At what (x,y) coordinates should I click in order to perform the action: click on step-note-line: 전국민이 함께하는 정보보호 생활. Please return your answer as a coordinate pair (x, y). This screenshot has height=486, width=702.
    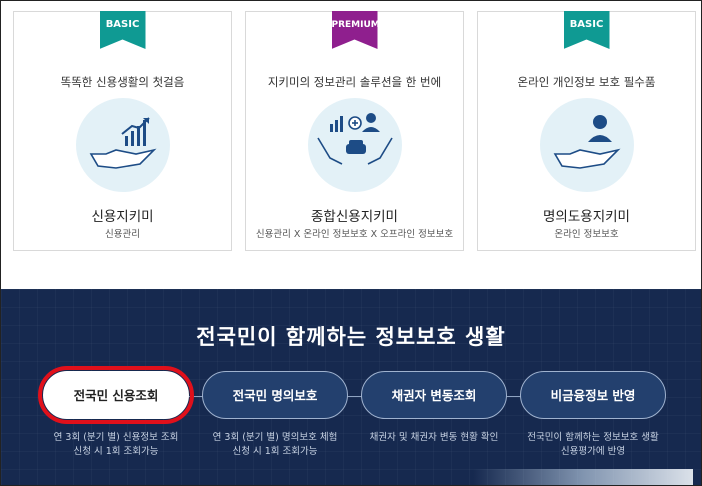
    Looking at the image, I should click on (593, 437).